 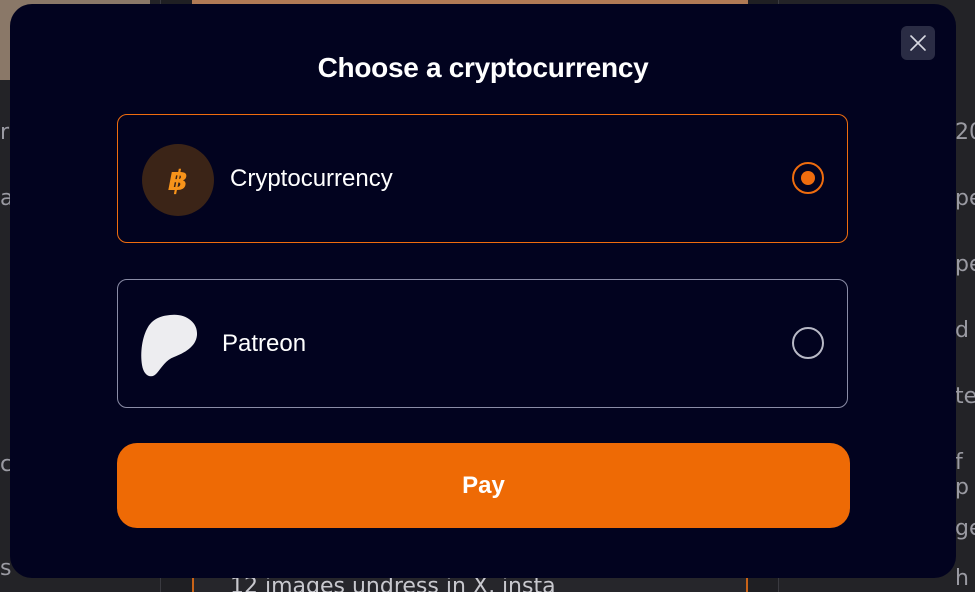 I want to click on close-icon, so click(x=918, y=43).